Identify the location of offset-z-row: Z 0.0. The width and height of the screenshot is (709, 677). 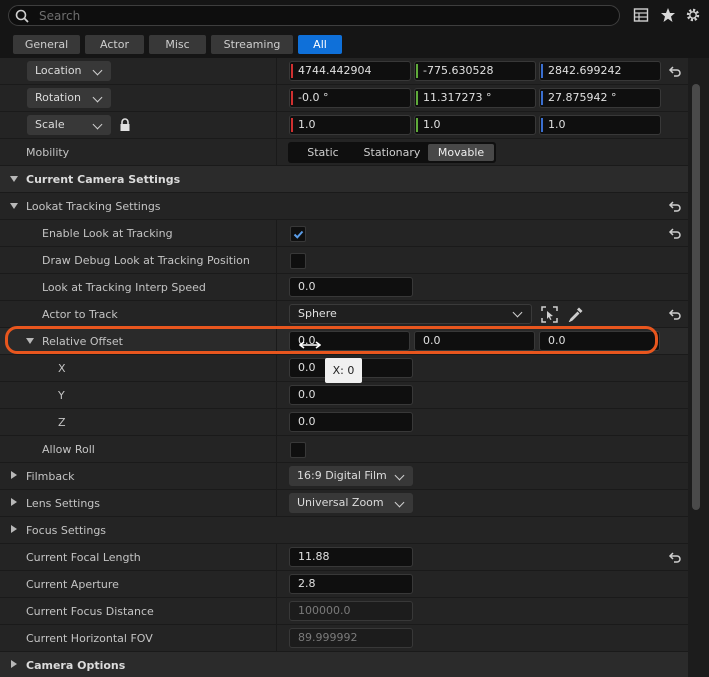
(344, 421).